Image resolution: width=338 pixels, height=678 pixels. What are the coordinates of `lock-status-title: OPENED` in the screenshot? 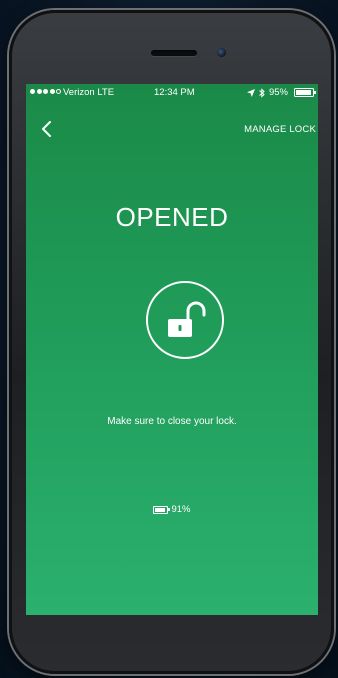 It's located at (172, 217).